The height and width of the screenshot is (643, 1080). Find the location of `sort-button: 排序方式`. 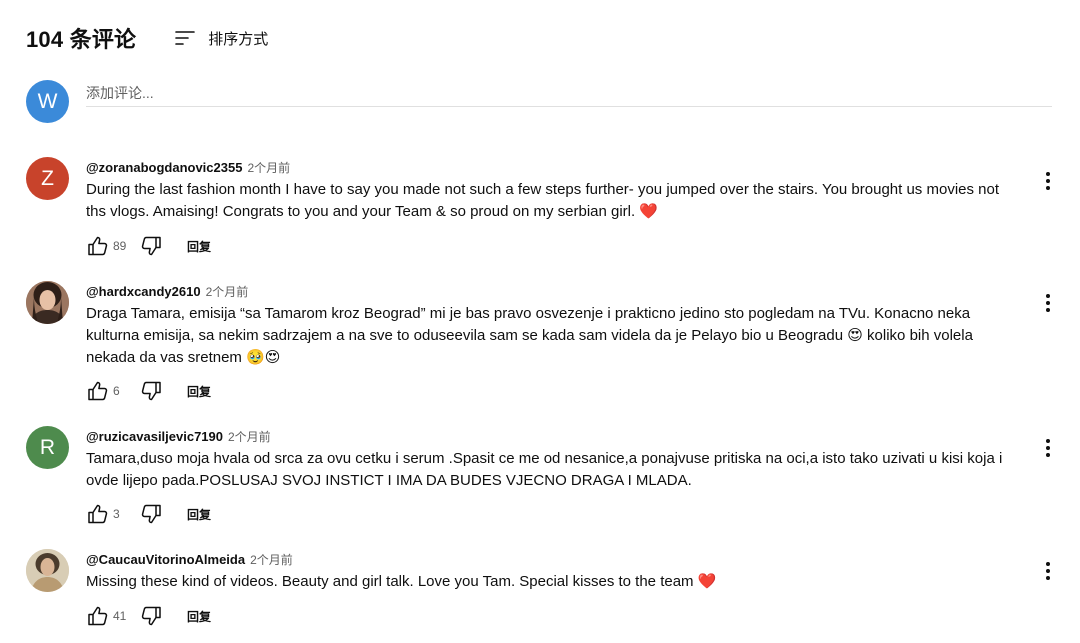

sort-button: 排序方式 is located at coordinates (221, 38).